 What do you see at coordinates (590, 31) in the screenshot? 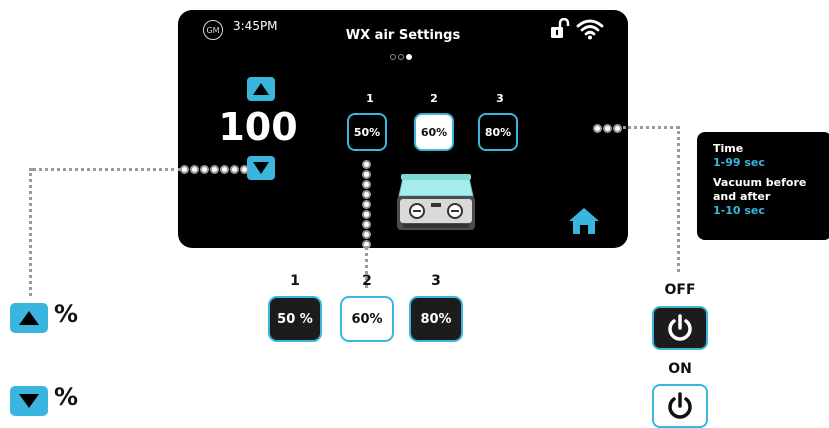
I see `wifi-icon` at bounding box center [590, 31].